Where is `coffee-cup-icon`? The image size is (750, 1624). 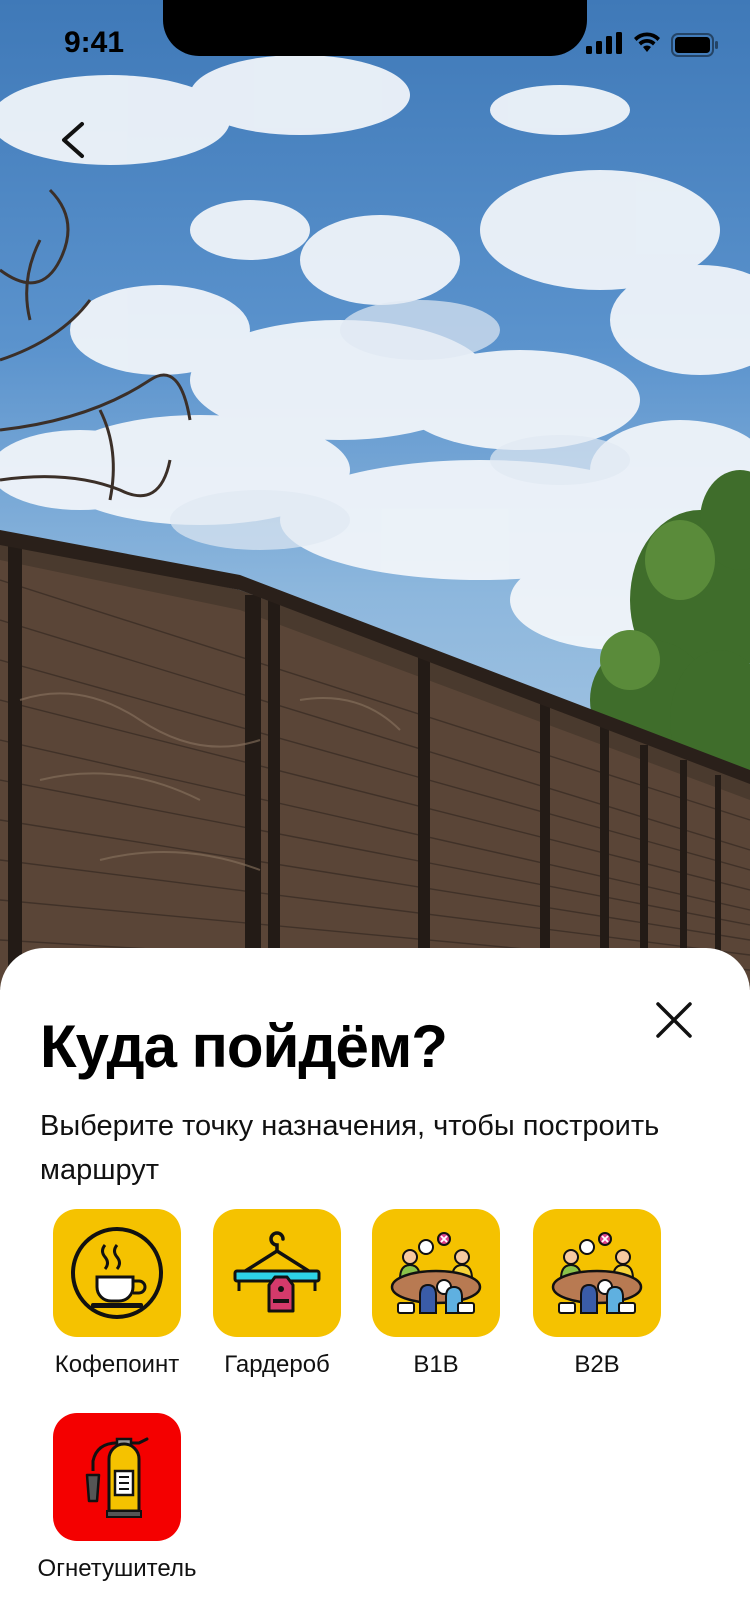 coffee-cup-icon is located at coordinates (117, 1273).